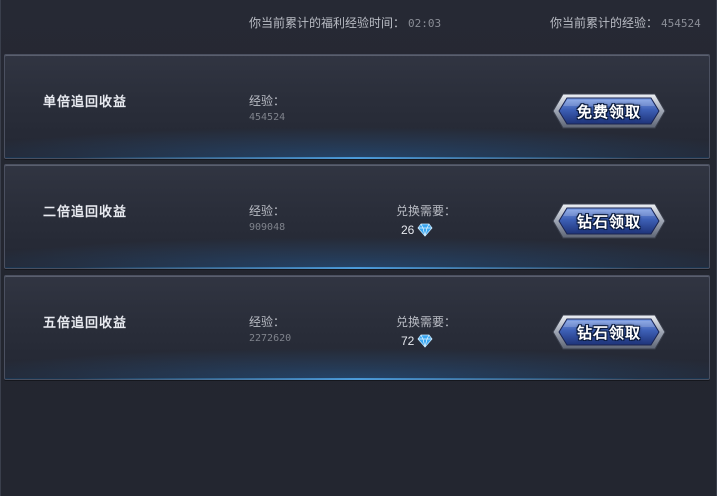 This screenshot has width=717, height=496. I want to click on row-exp-value: 454524, so click(267, 117).